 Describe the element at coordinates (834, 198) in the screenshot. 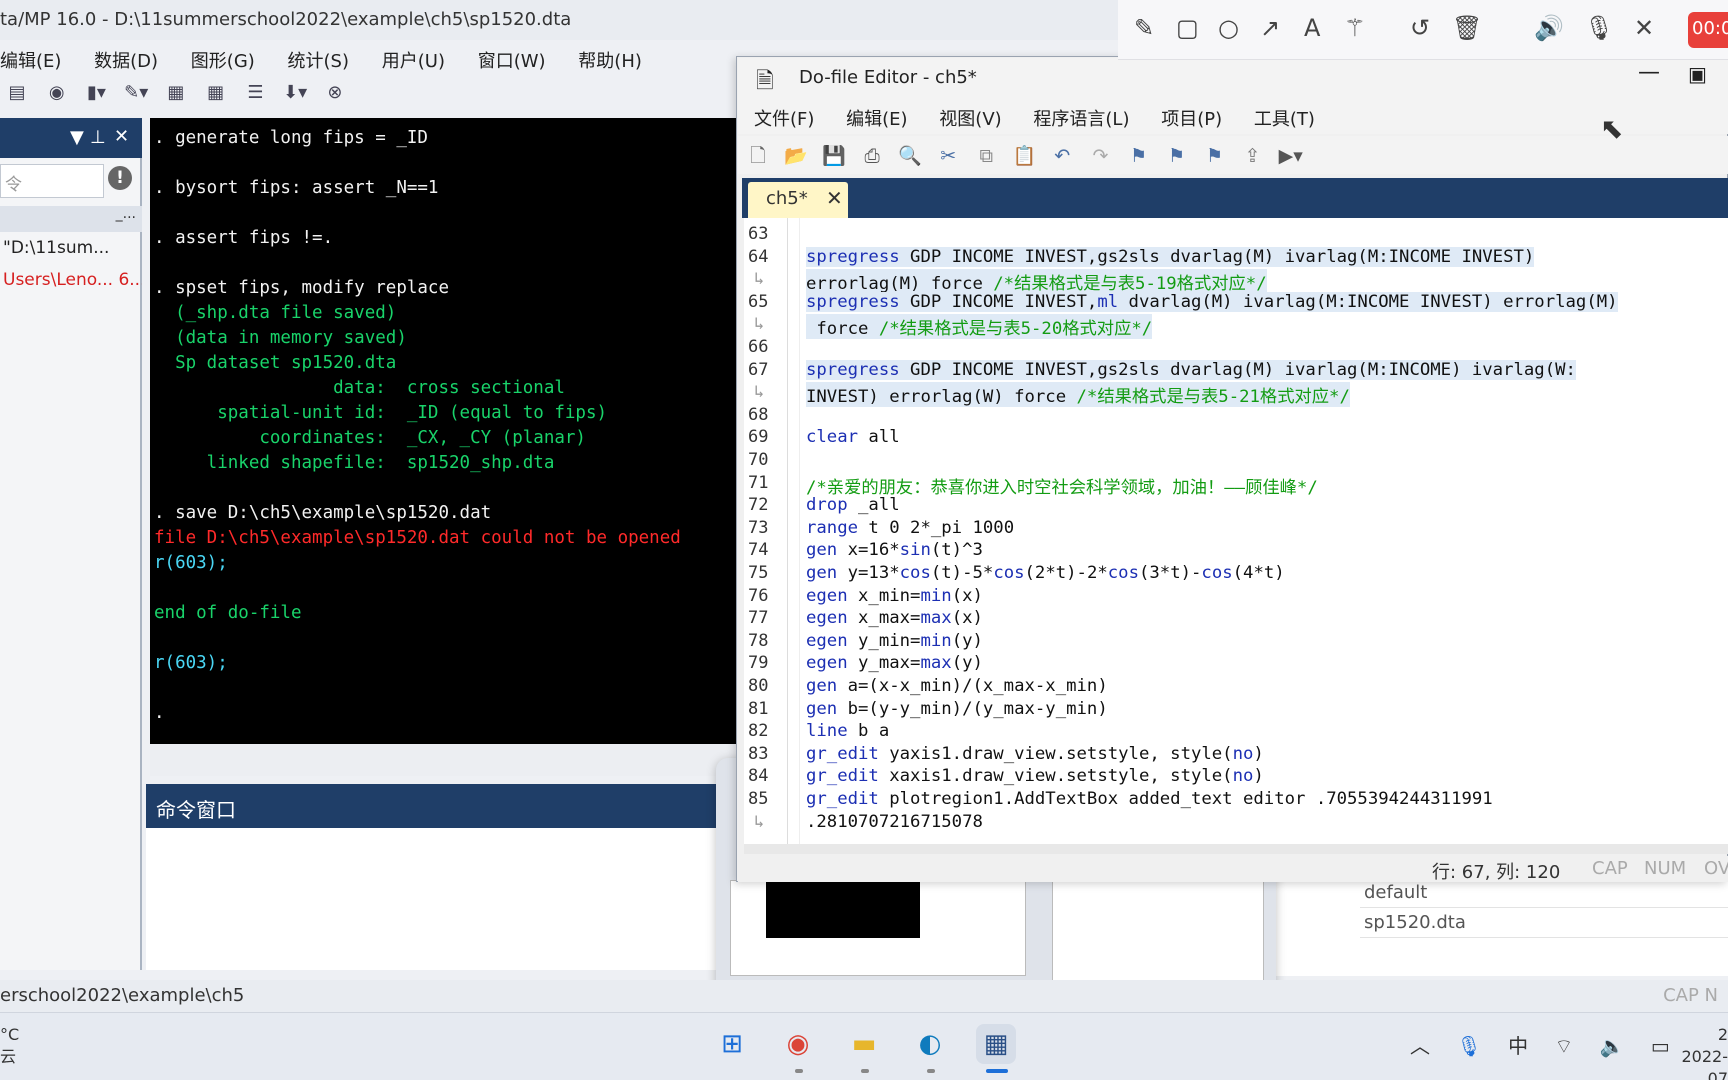

I see `close-tab-icon: ✕` at that location.